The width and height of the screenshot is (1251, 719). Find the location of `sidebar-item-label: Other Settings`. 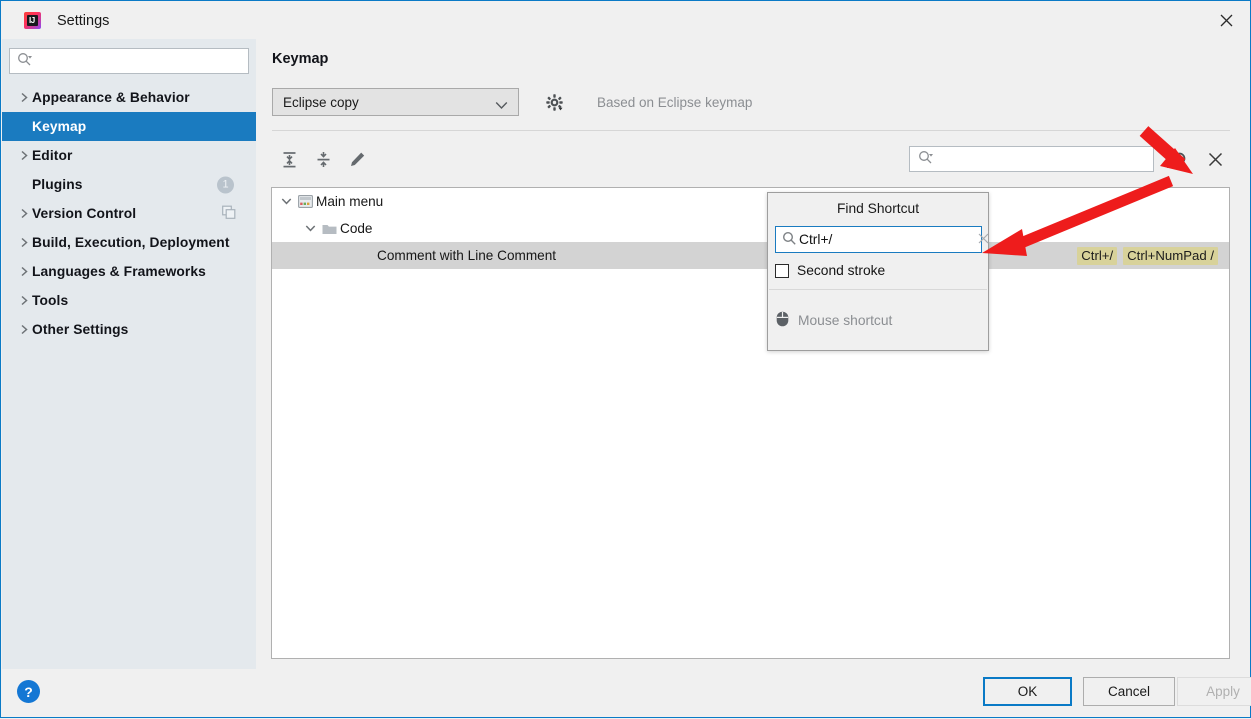

sidebar-item-label: Other Settings is located at coordinates (80, 329).